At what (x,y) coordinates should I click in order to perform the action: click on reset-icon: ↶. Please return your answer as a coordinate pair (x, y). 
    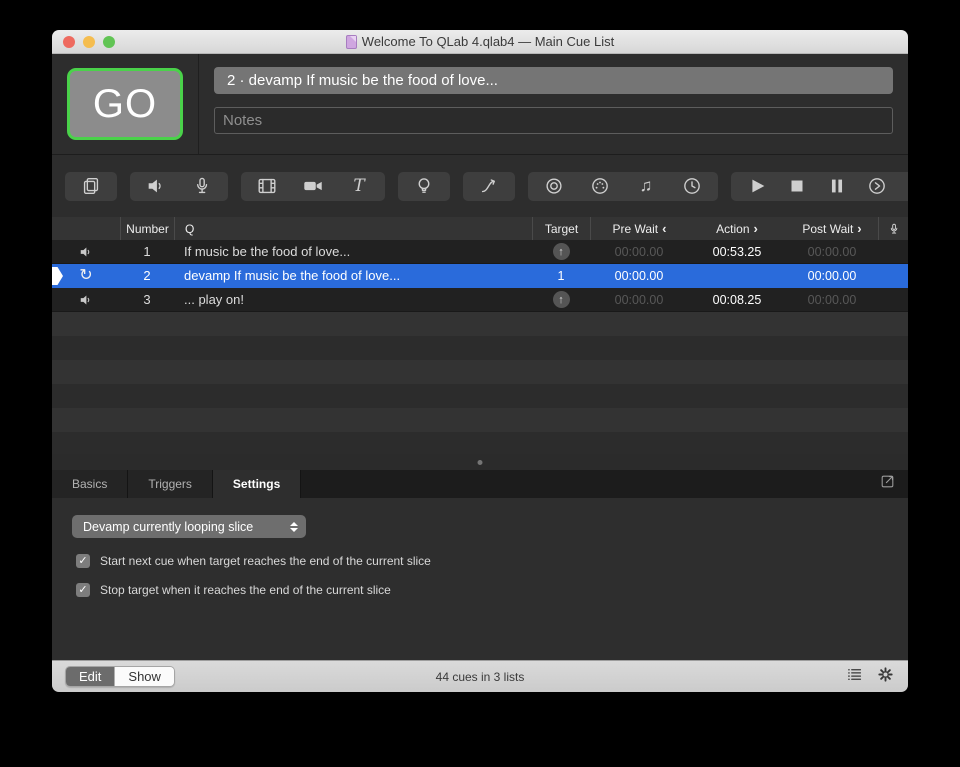
    Looking at the image, I should click on (907, 186).